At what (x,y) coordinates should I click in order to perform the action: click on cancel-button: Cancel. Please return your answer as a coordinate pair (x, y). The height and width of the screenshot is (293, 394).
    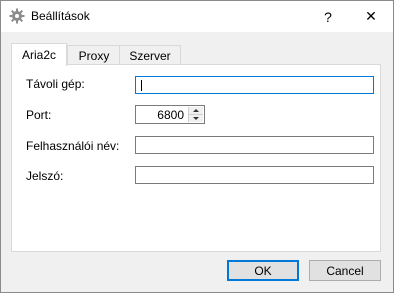
    Looking at the image, I should click on (345, 270).